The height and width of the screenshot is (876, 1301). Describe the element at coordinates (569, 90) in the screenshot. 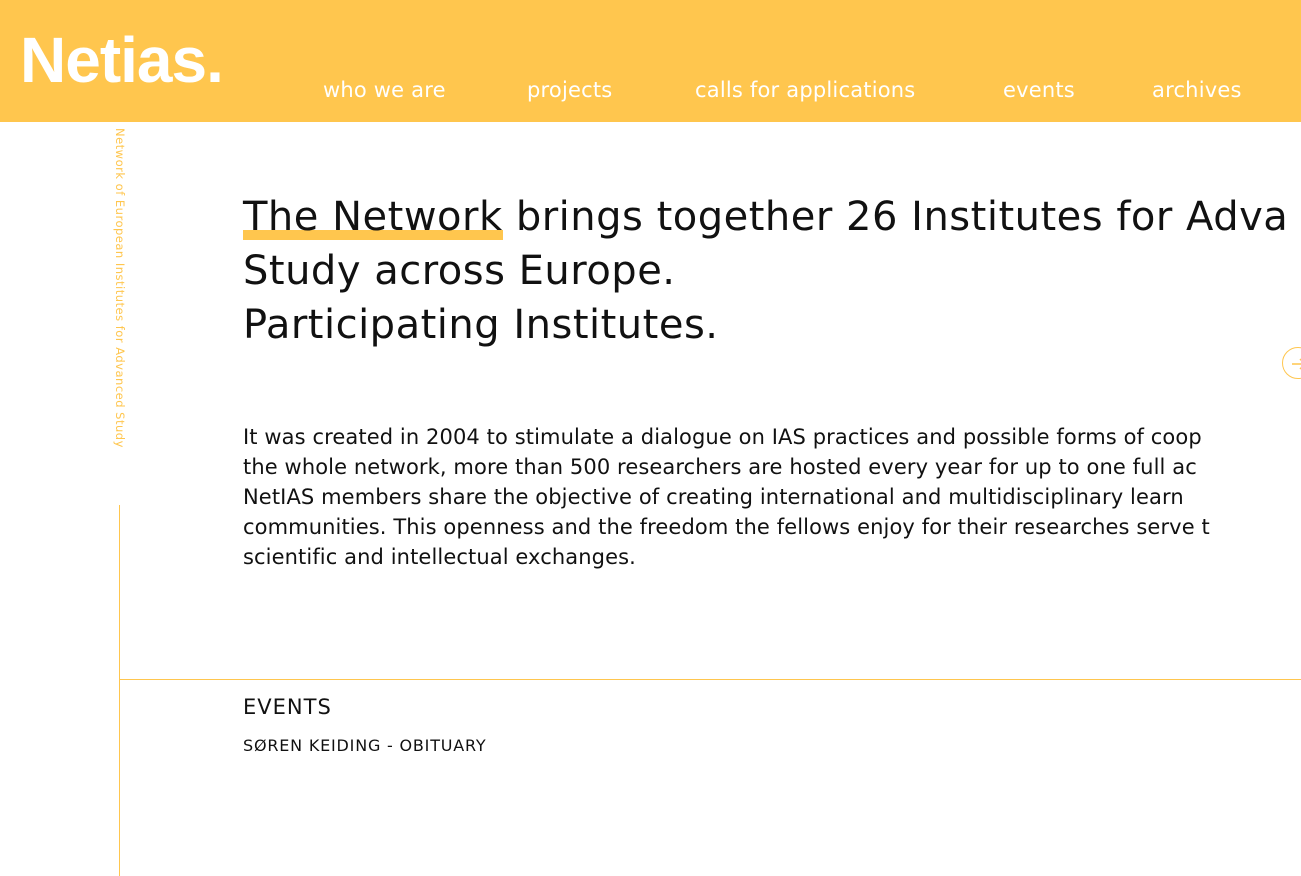

I see `nav-projects: projects` at that location.